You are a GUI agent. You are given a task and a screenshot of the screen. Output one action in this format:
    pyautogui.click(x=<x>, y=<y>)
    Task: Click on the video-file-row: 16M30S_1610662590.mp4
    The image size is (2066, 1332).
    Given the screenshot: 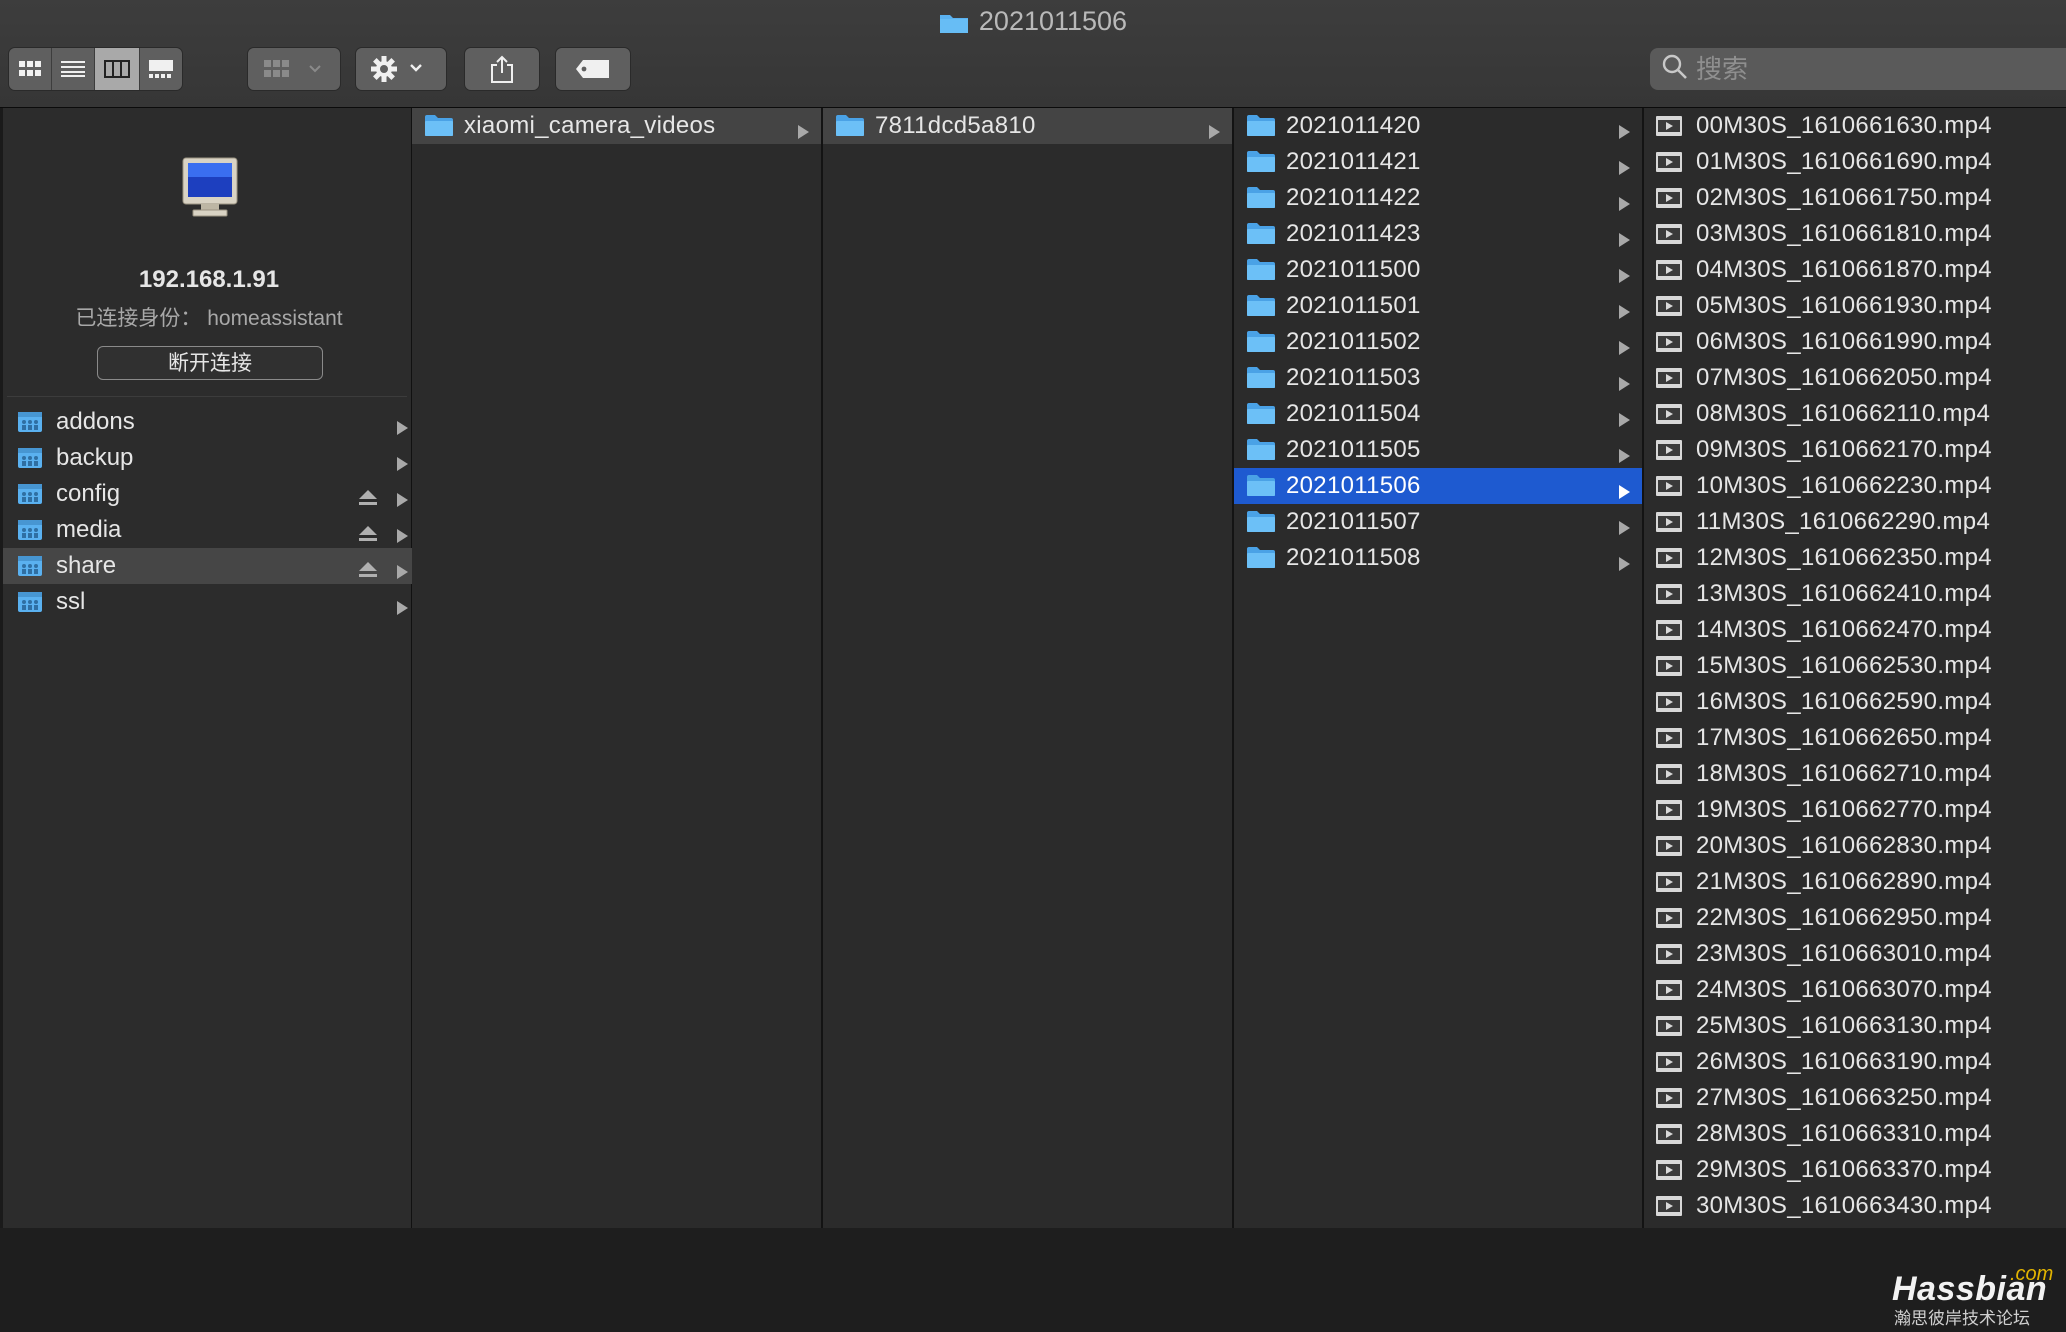 What is the action you would take?
    pyautogui.click(x=1855, y=702)
    